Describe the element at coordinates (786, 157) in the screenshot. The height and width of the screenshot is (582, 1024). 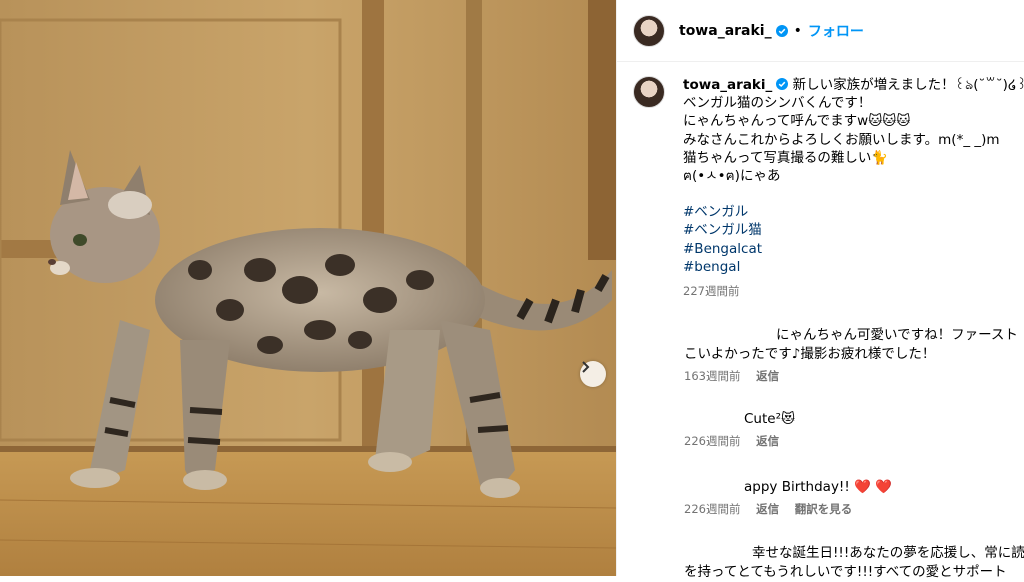
I see `caption-line: 猫ちゃんって写真撮るの難しい🐈` at that location.